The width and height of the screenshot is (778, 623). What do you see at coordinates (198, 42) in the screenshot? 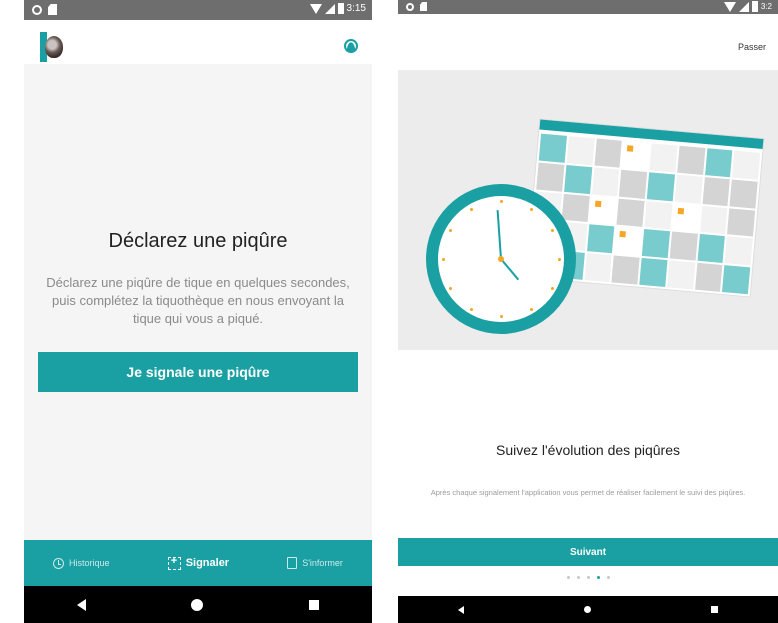
I see `app-bar` at bounding box center [198, 42].